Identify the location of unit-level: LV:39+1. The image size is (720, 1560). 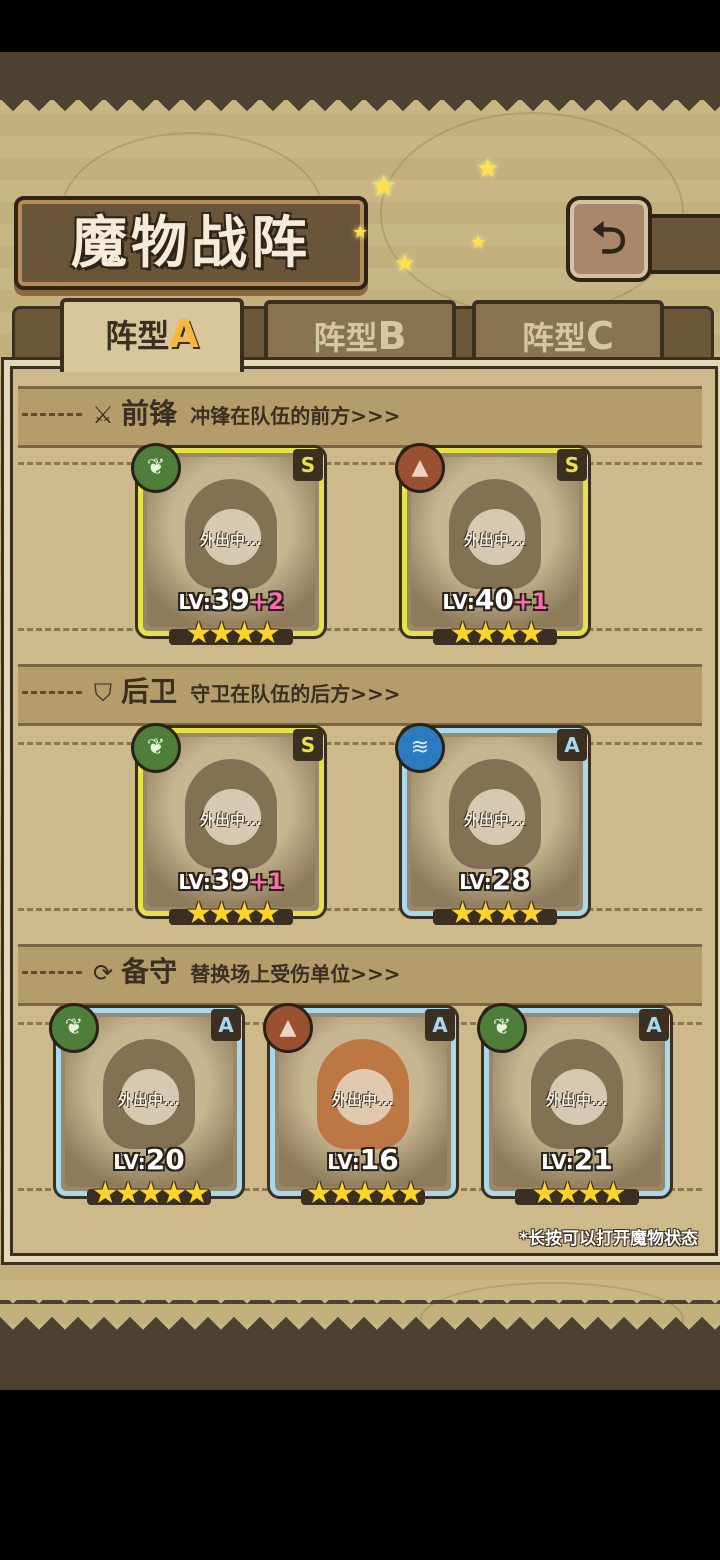
(231, 879).